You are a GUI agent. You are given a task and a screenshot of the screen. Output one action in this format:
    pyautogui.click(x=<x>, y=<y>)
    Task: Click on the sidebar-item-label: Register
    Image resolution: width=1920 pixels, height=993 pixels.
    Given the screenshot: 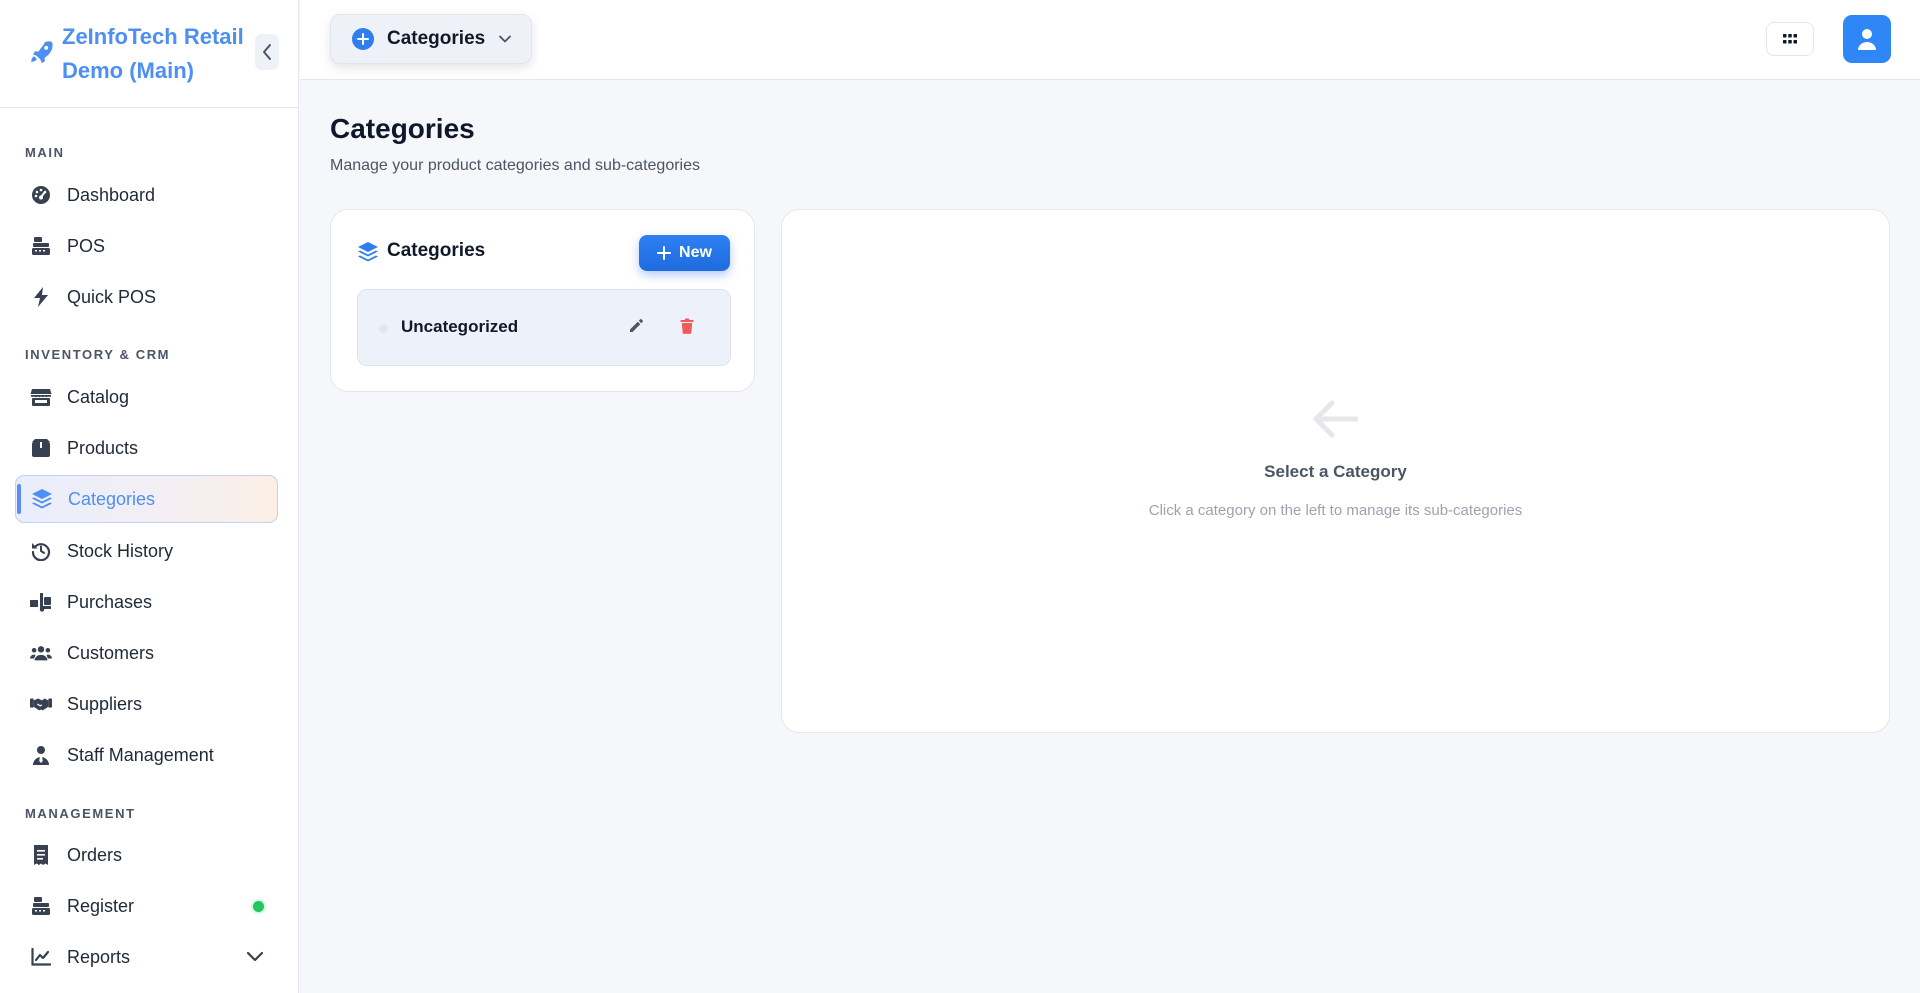 What is the action you would take?
    pyautogui.click(x=101, y=905)
    